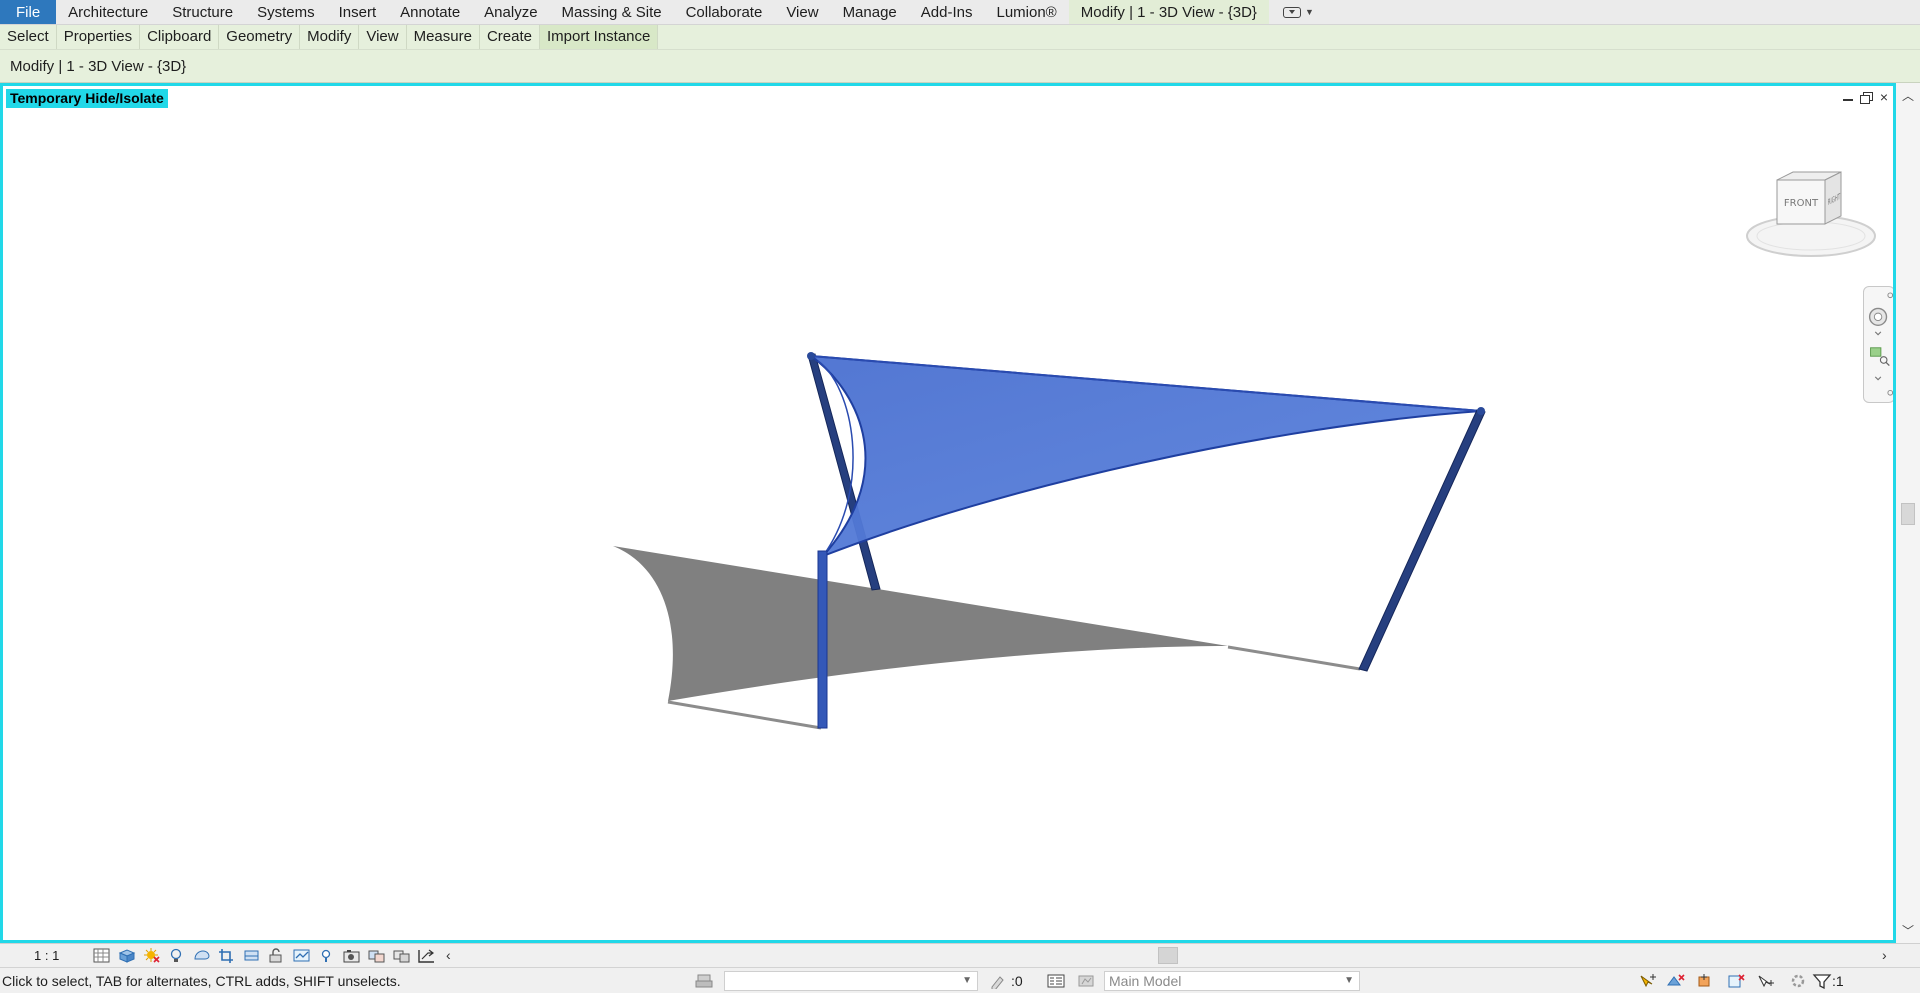 Image resolution: width=1920 pixels, height=994 pixels. What do you see at coordinates (802, 12) in the screenshot?
I see `tab-view: View` at bounding box center [802, 12].